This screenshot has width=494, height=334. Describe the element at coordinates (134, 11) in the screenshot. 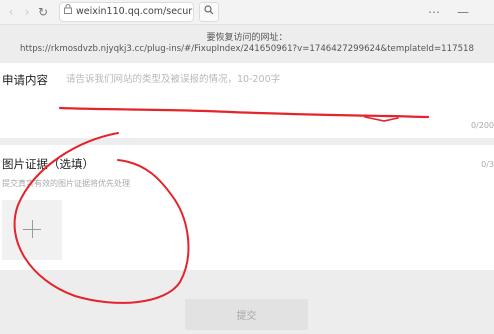

I see `address-url: weixin110.qq.com/security/` at that location.